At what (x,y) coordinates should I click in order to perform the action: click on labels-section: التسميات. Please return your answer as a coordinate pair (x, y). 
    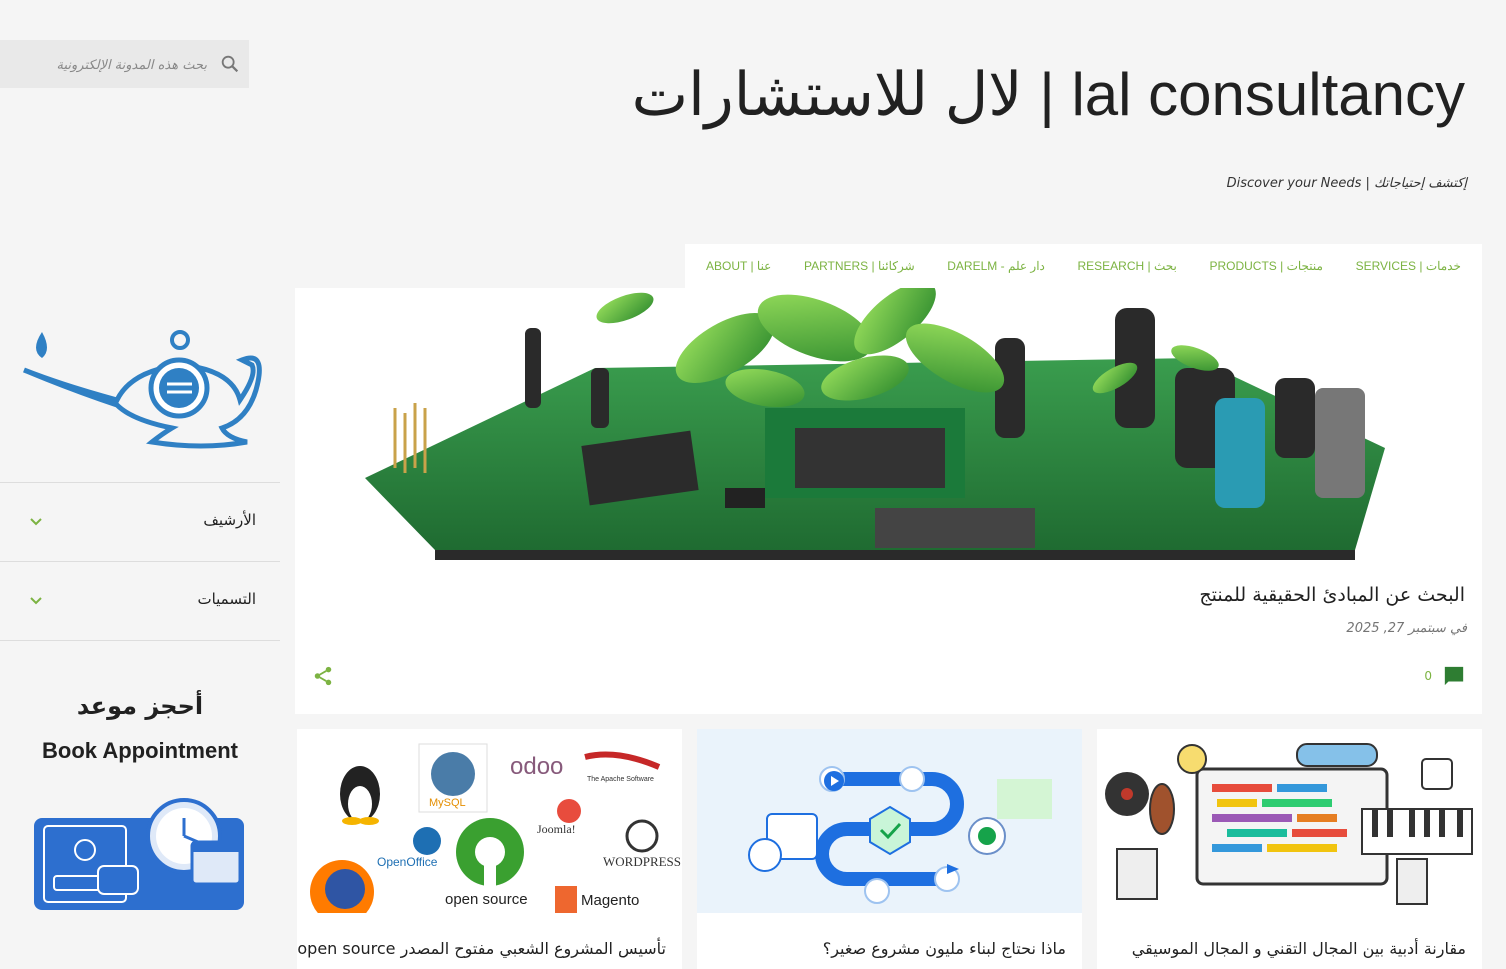
    Looking at the image, I should click on (140, 600).